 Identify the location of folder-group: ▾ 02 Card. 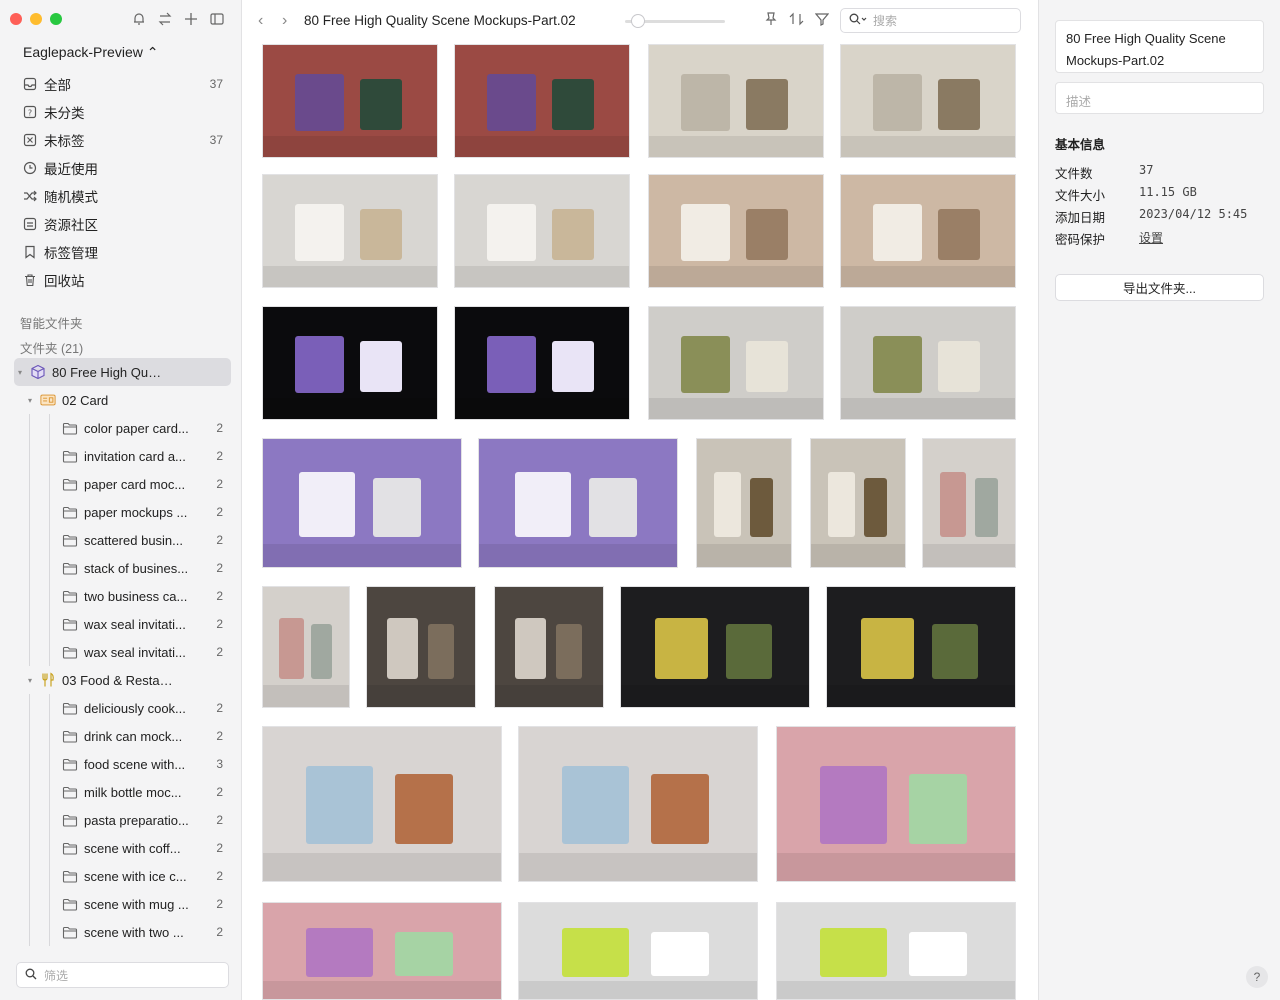
(120, 400).